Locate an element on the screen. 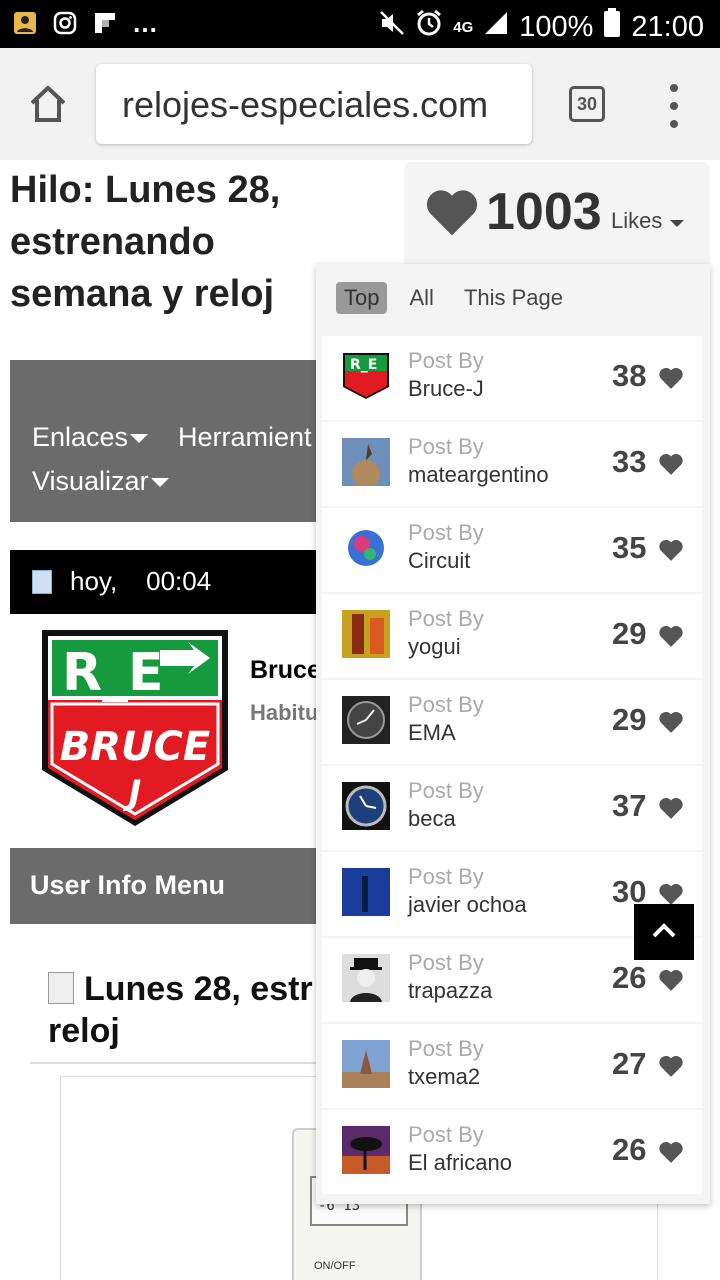 This screenshot has width=720, height=1280. likes-list-item: Post By beca 37 is located at coordinates (512, 808).